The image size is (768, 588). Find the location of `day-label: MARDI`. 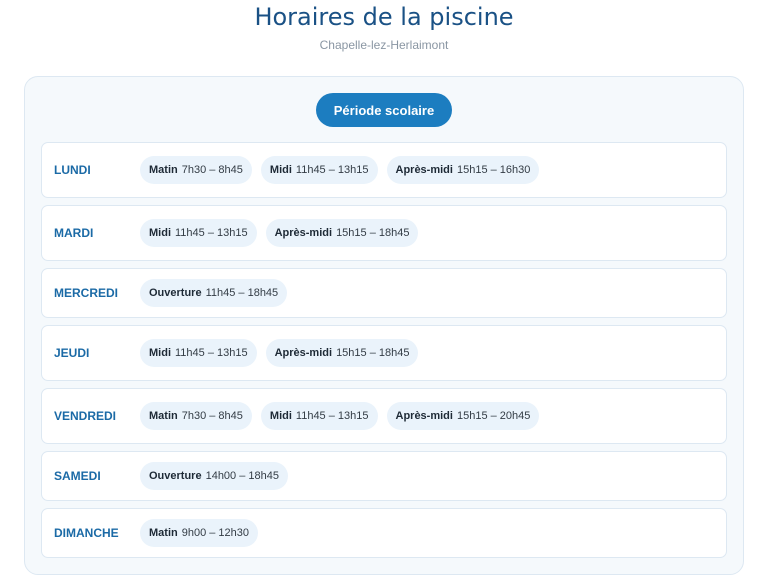

day-label: MARDI is located at coordinates (74, 233).